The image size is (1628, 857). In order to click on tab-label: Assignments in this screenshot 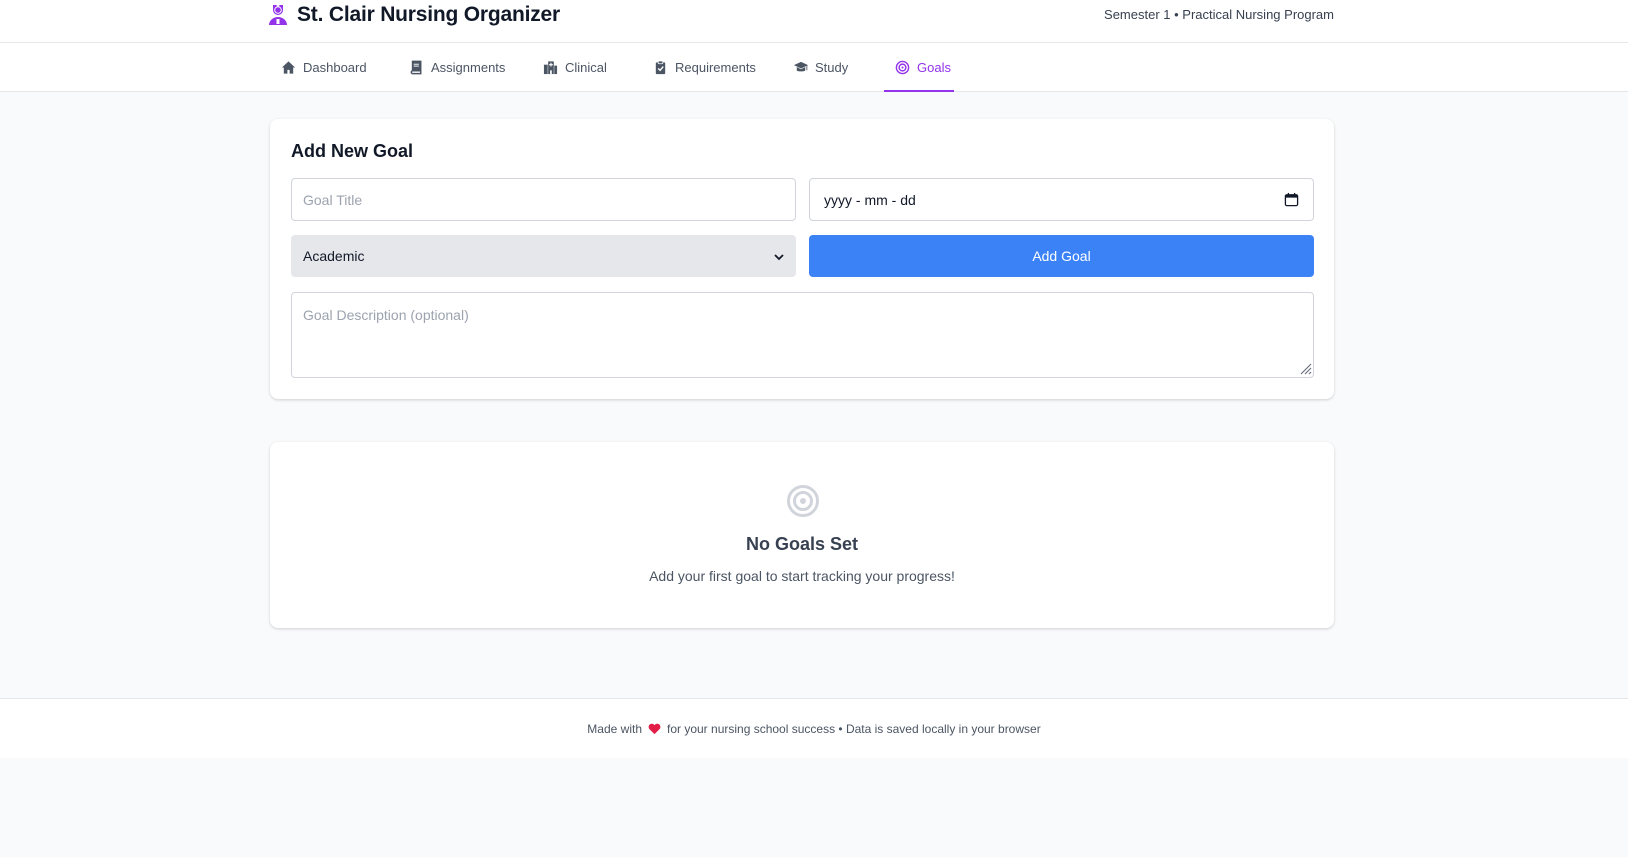, I will do `click(468, 67)`.